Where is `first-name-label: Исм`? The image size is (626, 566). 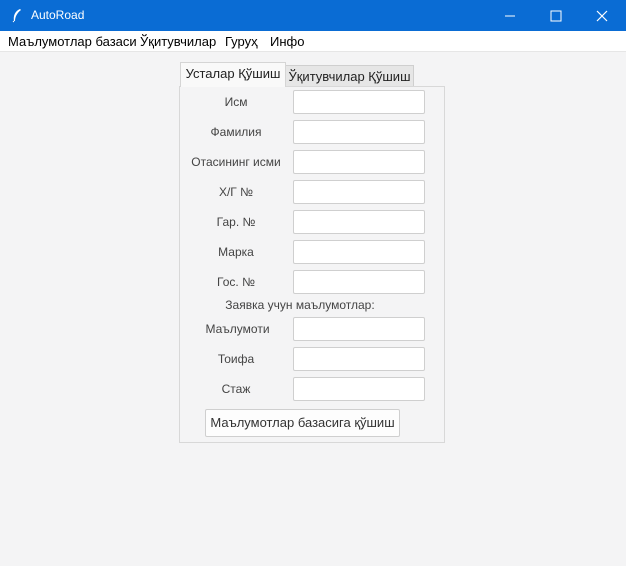 first-name-label: Исм is located at coordinates (236, 102).